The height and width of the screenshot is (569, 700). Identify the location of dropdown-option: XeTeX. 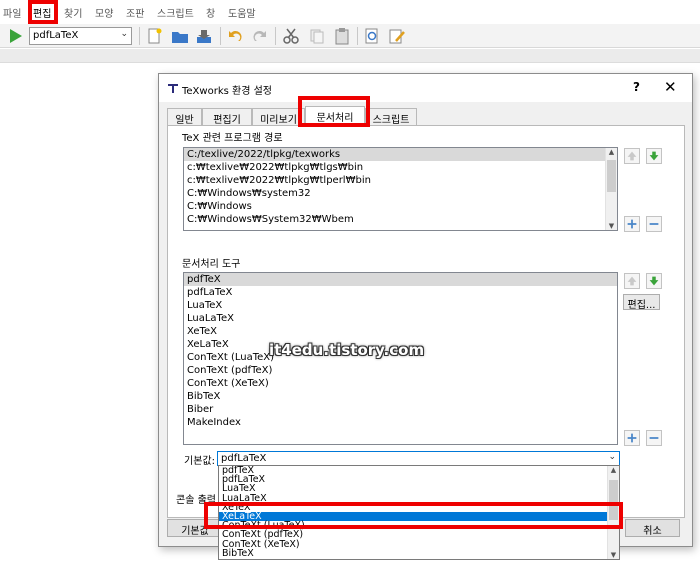
(419, 507).